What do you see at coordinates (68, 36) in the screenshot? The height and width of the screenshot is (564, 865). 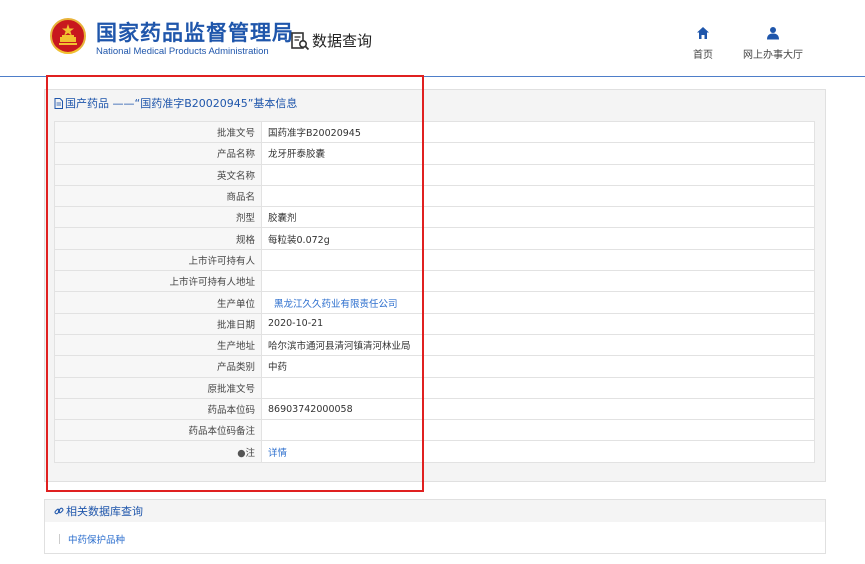 I see `national-emblem-icon` at bounding box center [68, 36].